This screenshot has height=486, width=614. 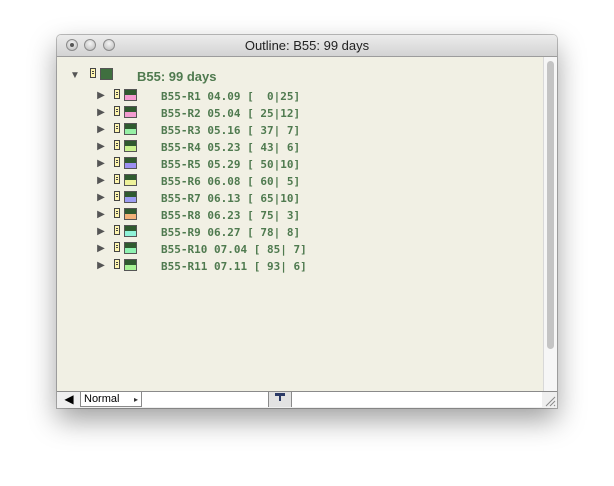 I want to click on scroll-thumb, so click(x=550, y=205).